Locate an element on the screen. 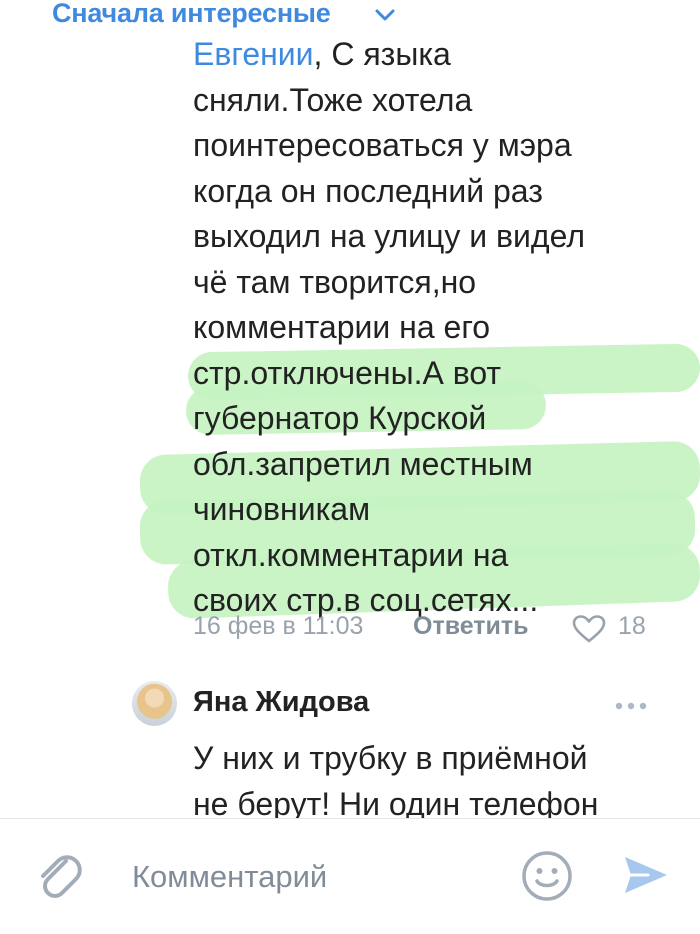 This screenshot has height=934, width=700. comment-line: сняли.Тоже хотела is located at coordinates (333, 99).